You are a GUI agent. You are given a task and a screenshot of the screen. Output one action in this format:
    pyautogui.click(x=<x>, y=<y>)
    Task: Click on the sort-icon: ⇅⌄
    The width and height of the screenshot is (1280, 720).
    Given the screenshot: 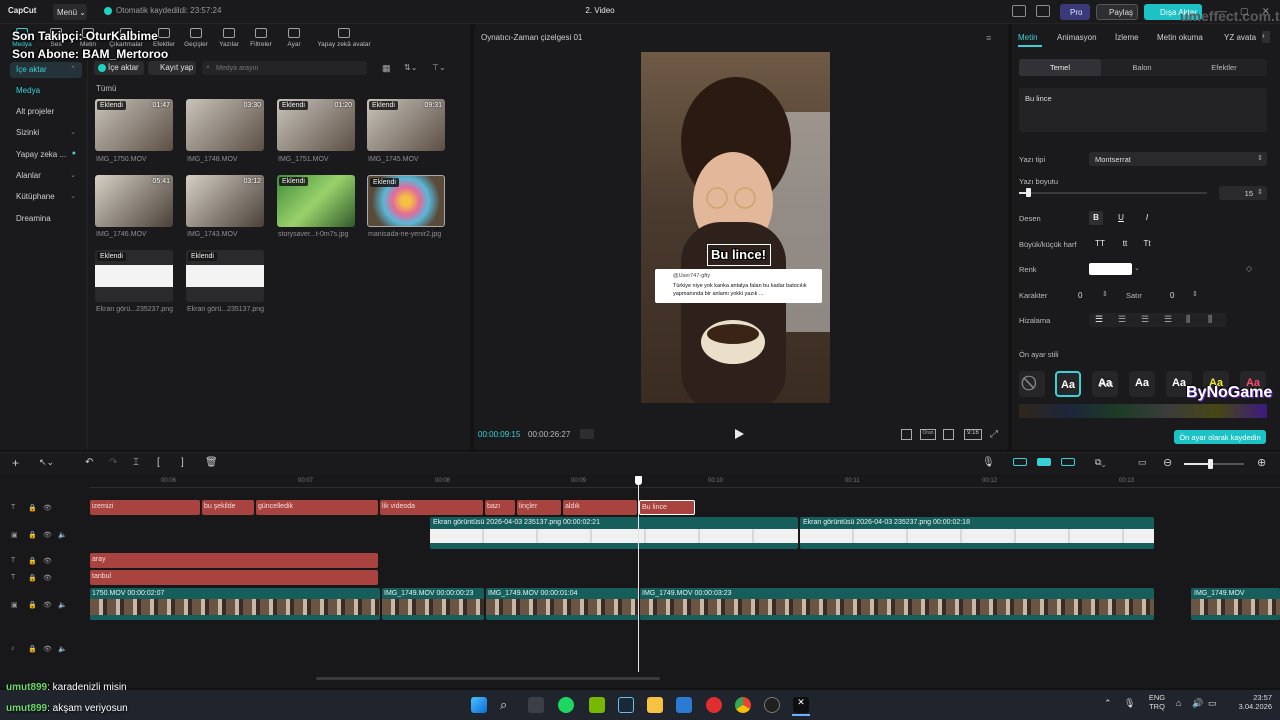 What is the action you would take?
    pyautogui.click(x=410, y=67)
    